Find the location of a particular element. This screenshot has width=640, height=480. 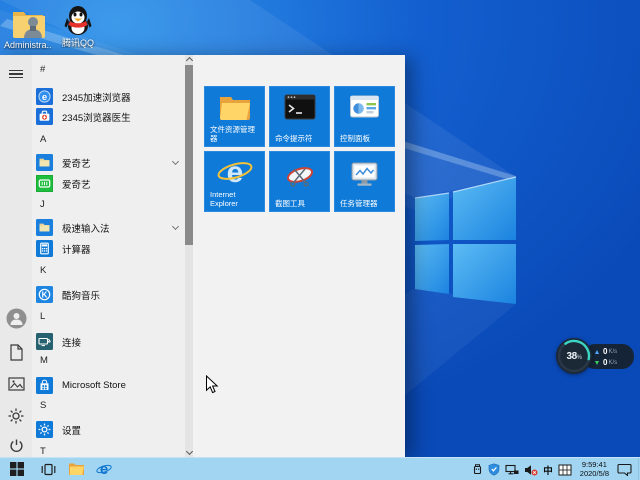

item-label: 2345浏览器医生 is located at coordinates (96, 118).